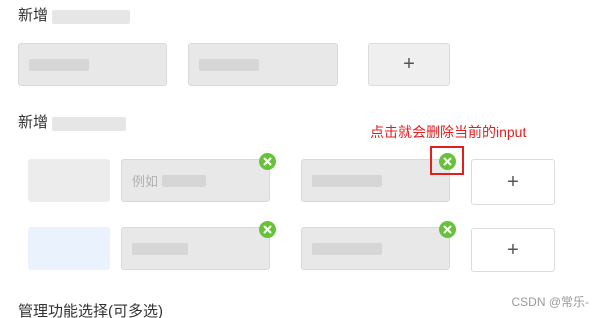 Image resolution: width=599 pixels, height=318 pixels. I want to click on add-input-button: +, so click(409, 64).